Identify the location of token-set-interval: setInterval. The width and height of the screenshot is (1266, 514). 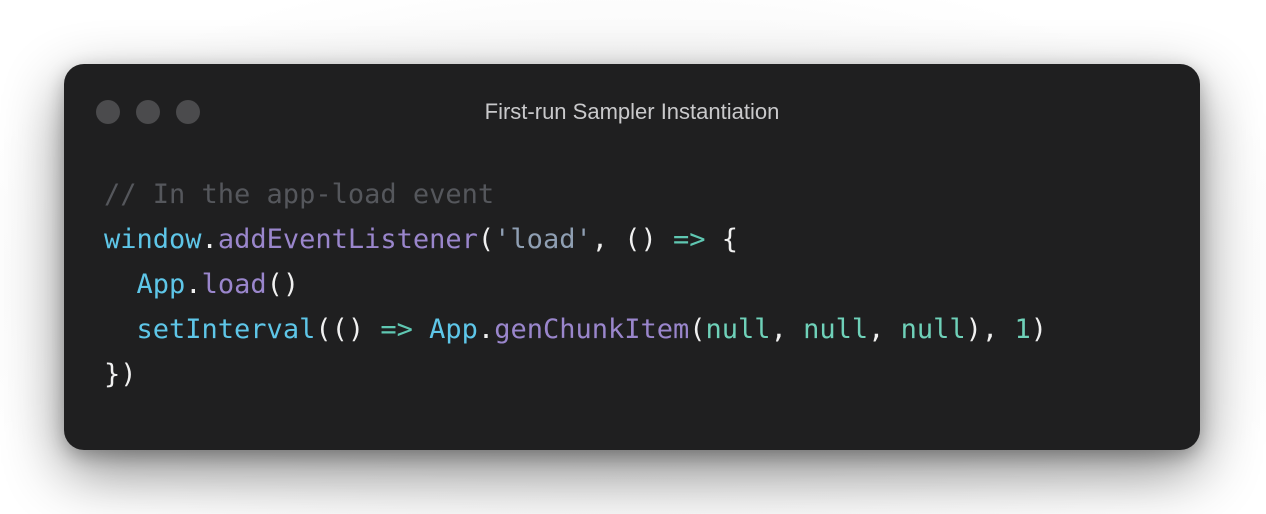
(226, 329).